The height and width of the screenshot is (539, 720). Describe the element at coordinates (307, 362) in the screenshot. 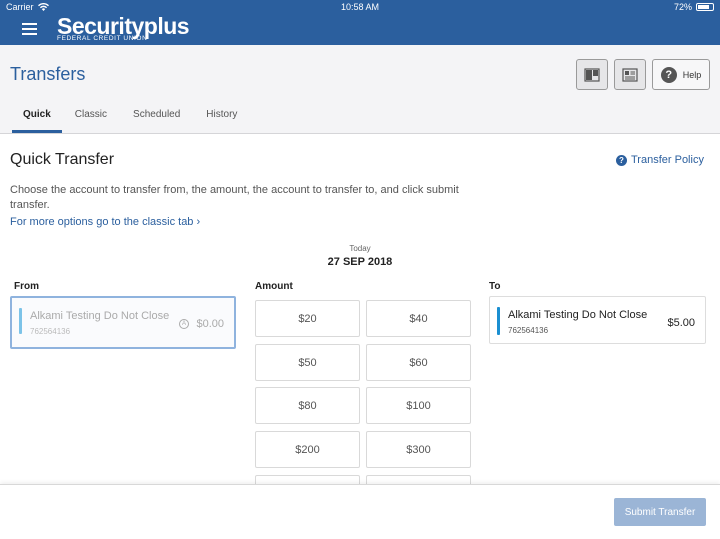

I see `amount-button-50: $50` at that location.